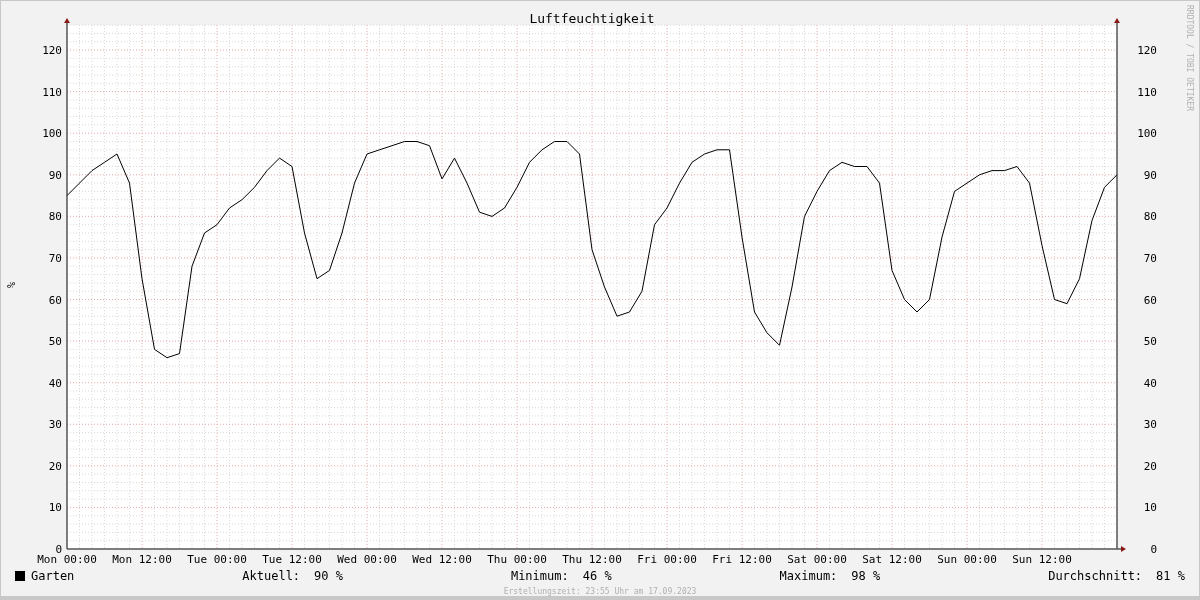 The height and width of the screenshot is (600, 1200). Describe the element at coordinates (808, 576) in the screenshot. I see `stat-label: Maximum:` at that location.